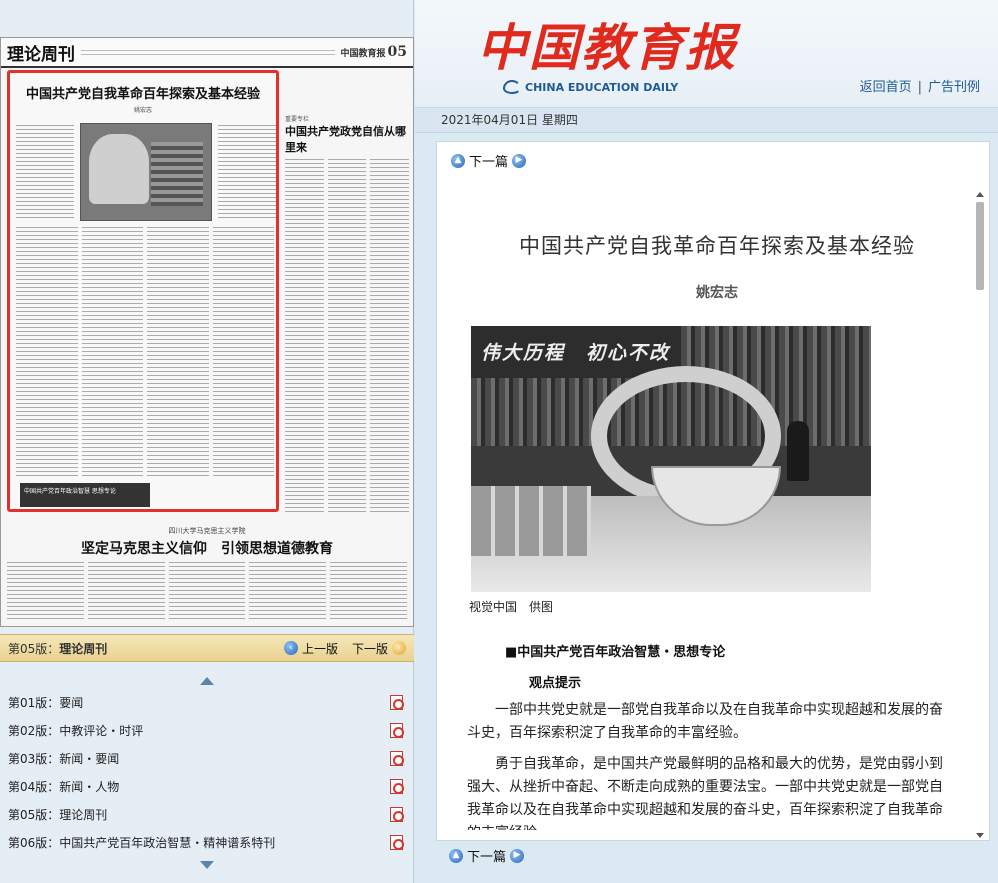 The height and width of the screenshot is (883, 998). I want to click on masthead: 中国教育报 CHINA EDUCATION DAILY 返回首页 | 广告刊例, so click(706, 54).